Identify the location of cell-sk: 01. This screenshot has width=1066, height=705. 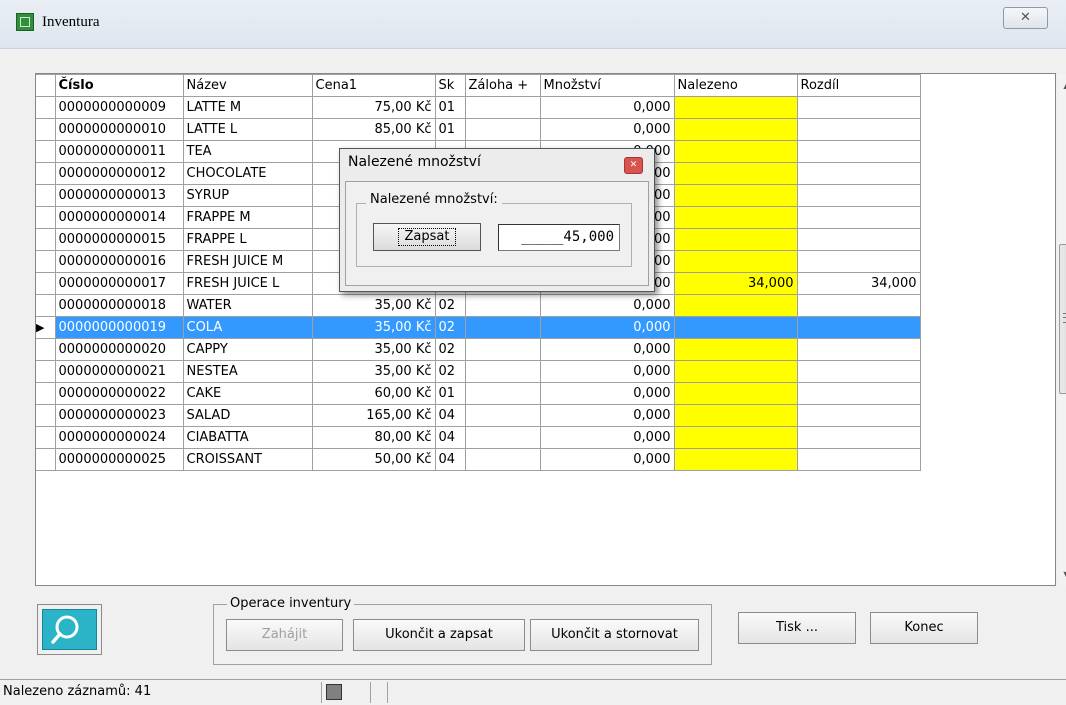
(450, 129).